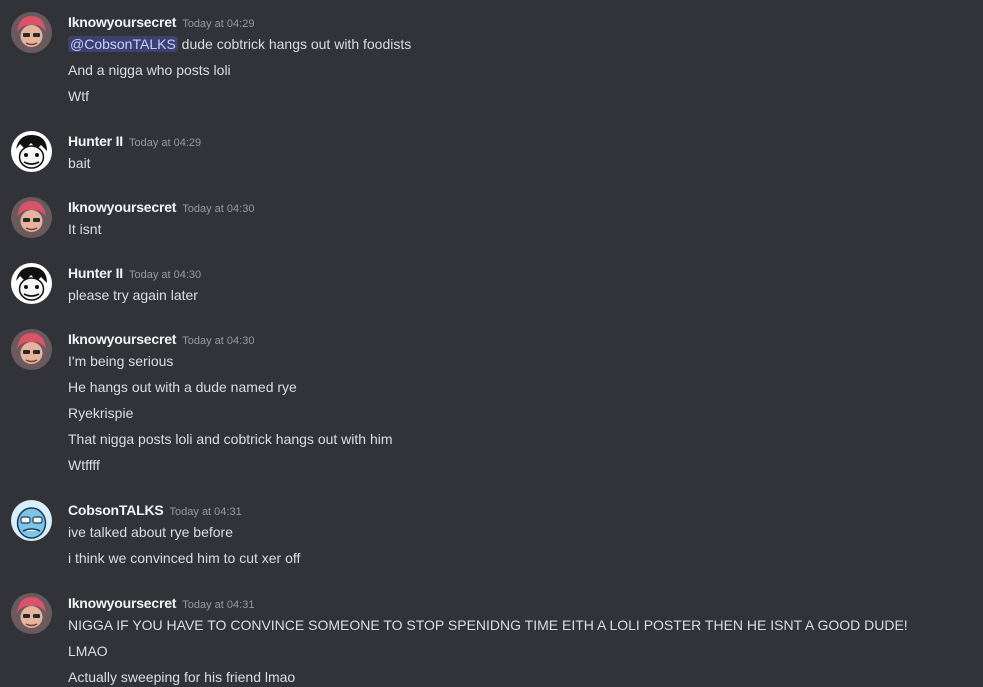 This screenshot has height=687, width=983. What do you see at coordinates (182, 677) in the screenshot?
I see `message-text: Actually sweeping for his friend lmao` at bounding box center [182, 677].